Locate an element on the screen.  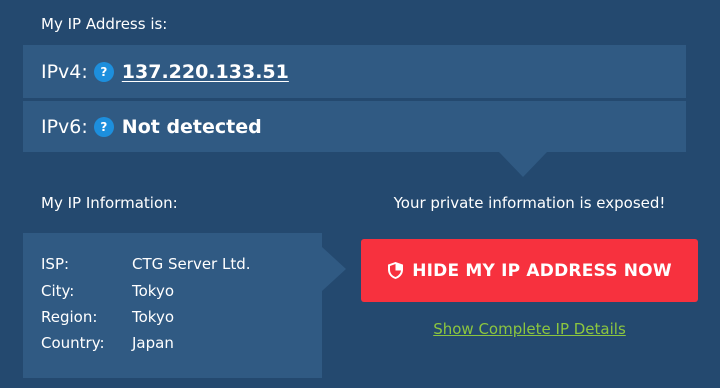
exposure-message: Your private information is exposed! is located at coordinates (529, 203).